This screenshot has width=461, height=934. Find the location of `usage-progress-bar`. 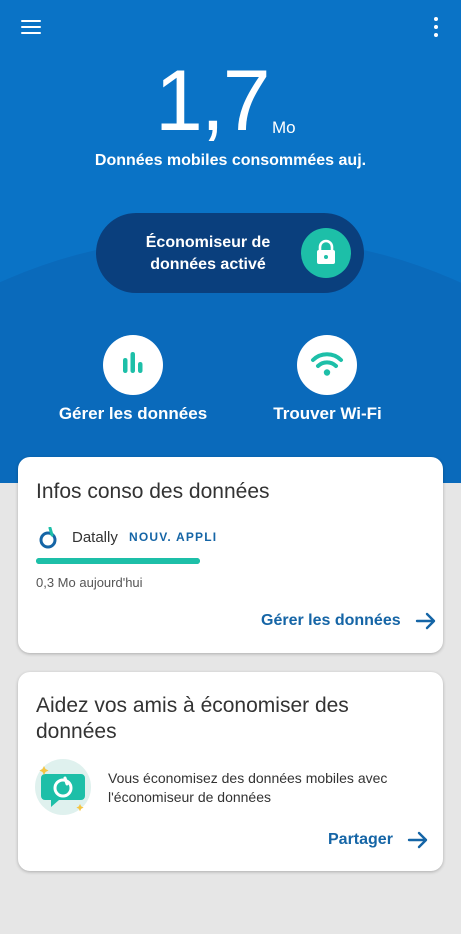

usage-progress-bar is located at coordinates (118, 561).